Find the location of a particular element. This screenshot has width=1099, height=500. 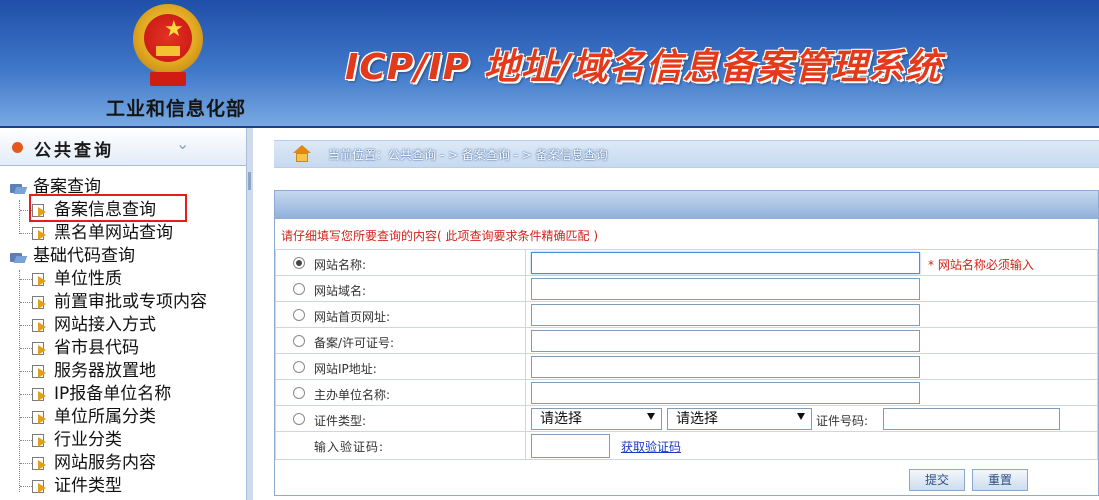

license-no-input is located at coordinates (725, 341).